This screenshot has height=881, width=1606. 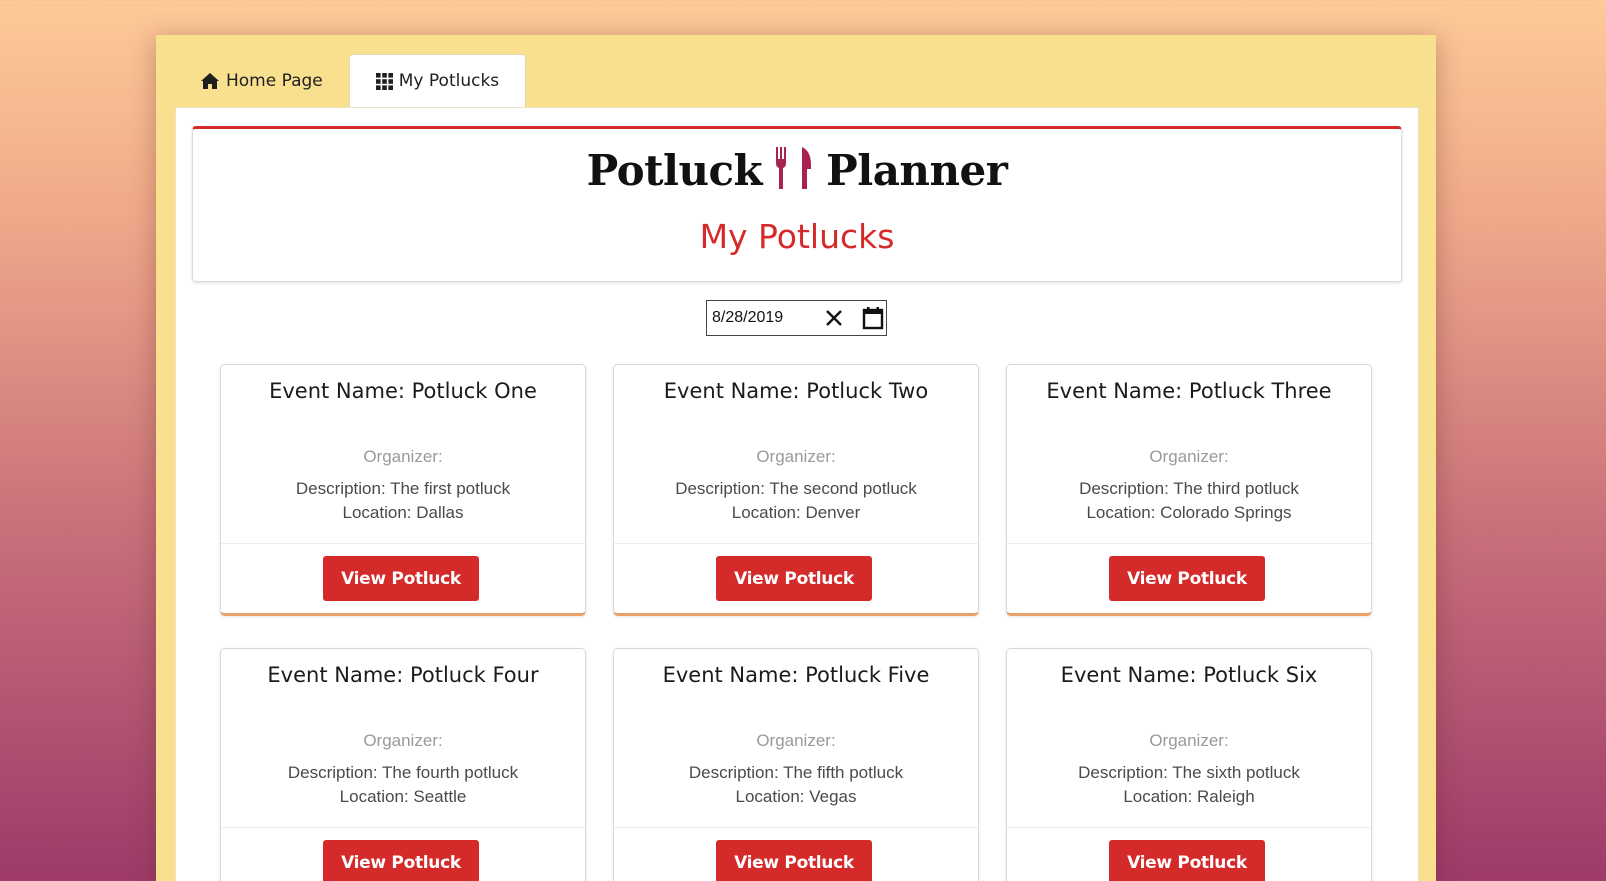 What do you see at coordinates (796, 675) in the screenshot?
I see `event-name: Event Name: Potluck Five` at bounding box center [796, 675].